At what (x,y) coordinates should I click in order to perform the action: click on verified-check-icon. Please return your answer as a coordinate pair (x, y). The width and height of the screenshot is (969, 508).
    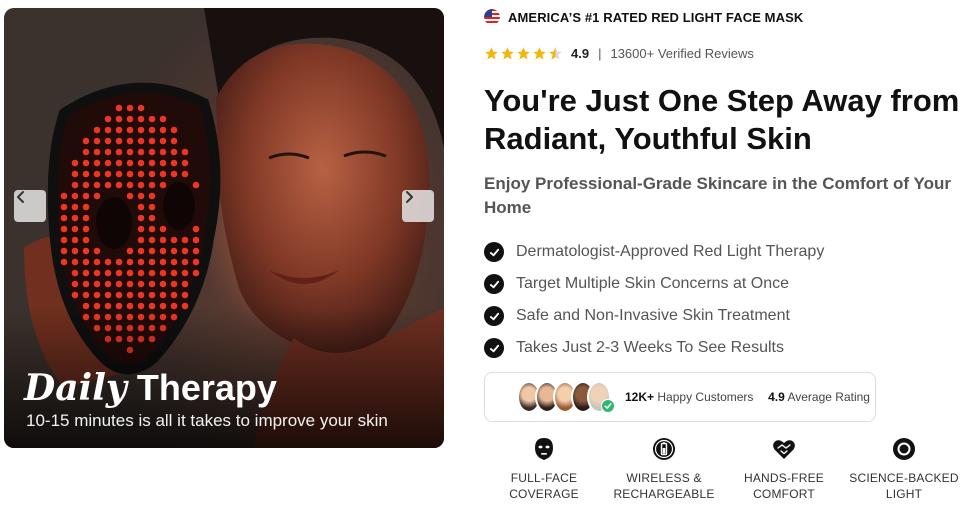
    Looking at the image, I should click on (608, 406).